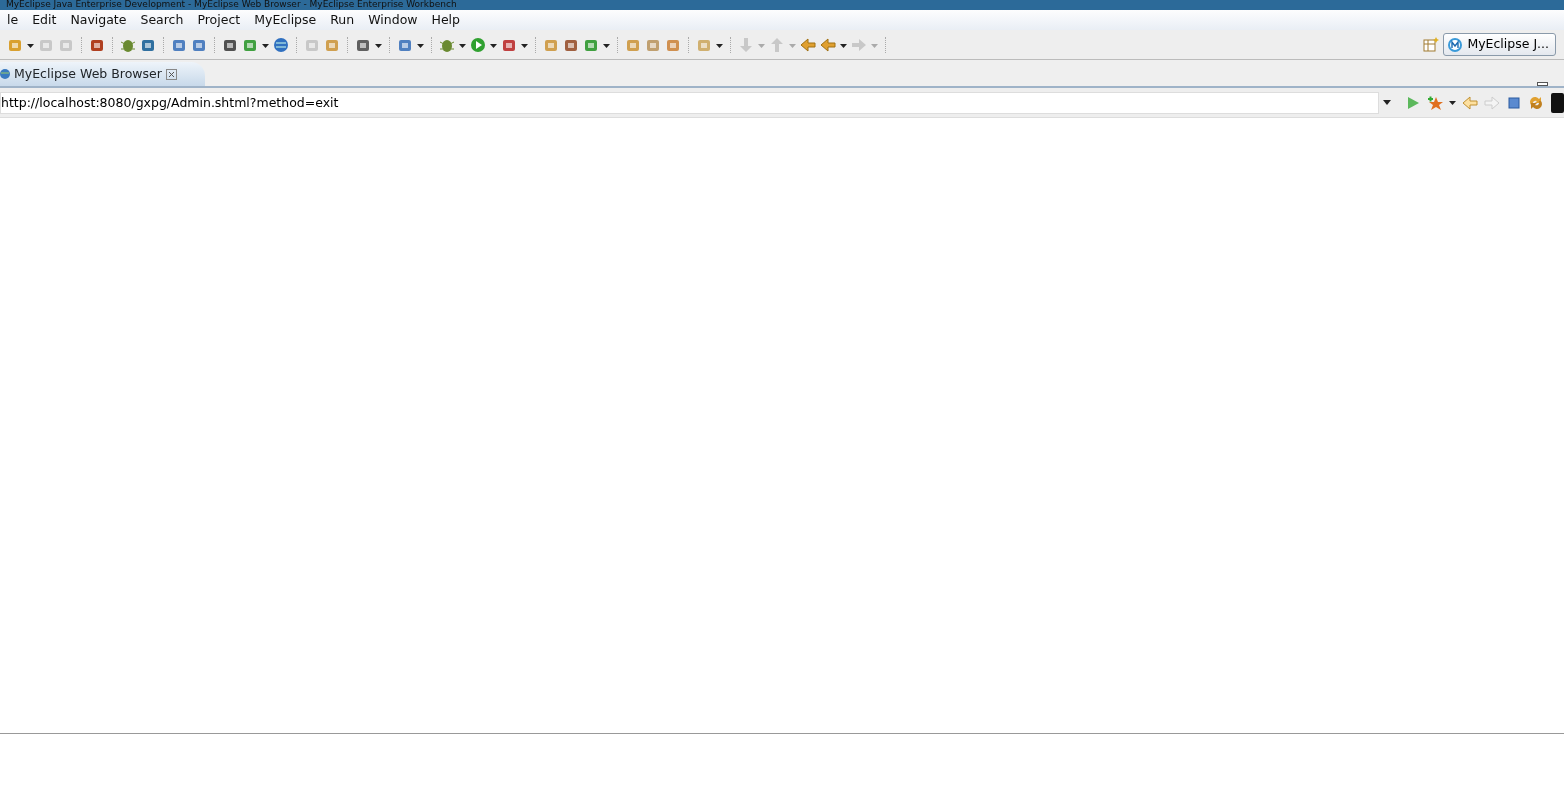 The height and width of the screenshot is (790, 1564). What do you see at coordinates (1455, 44) in the screenshot?
I see `m-logo-icon` at bounding box center [1455, 44].